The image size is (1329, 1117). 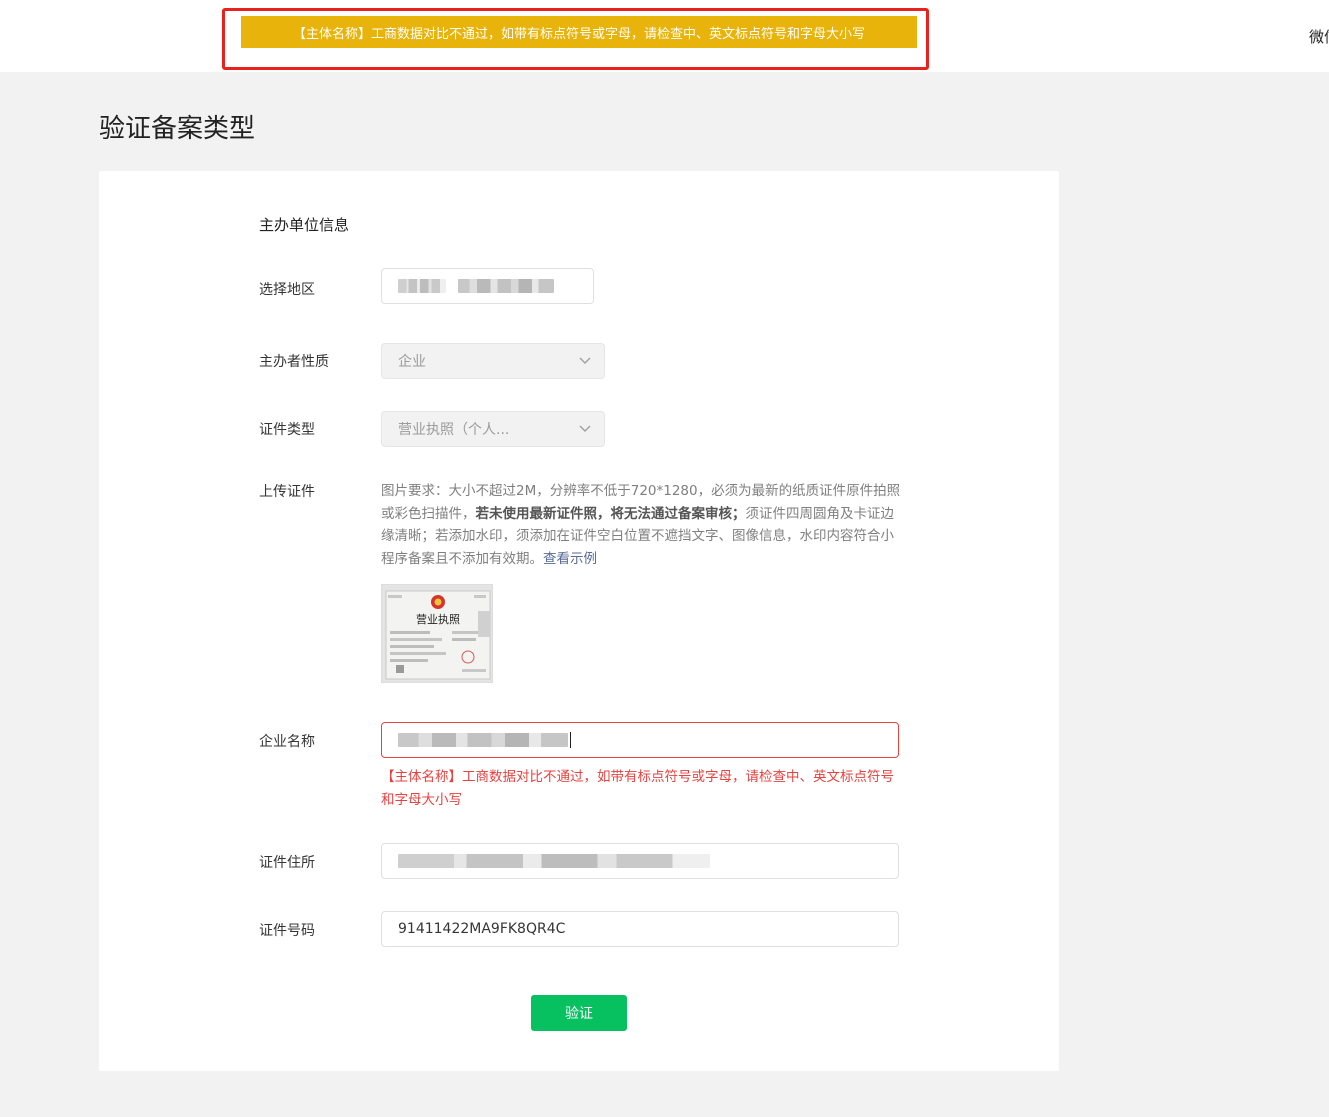 What do you see at coordinates (579, 1013) in the screenshot?
I see `verify-button: 验证` at bounding box center [579, 1013].